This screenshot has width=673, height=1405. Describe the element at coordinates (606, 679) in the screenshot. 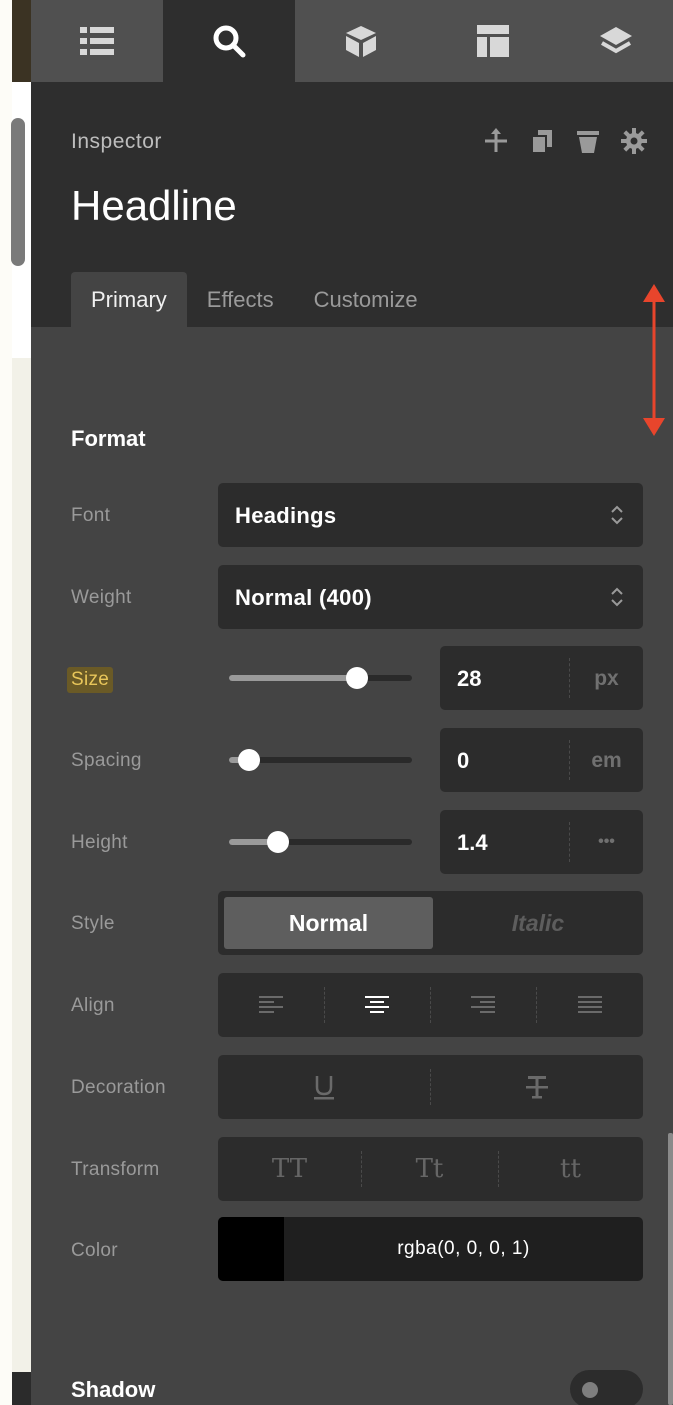

I see `size-unit: px` at that location.